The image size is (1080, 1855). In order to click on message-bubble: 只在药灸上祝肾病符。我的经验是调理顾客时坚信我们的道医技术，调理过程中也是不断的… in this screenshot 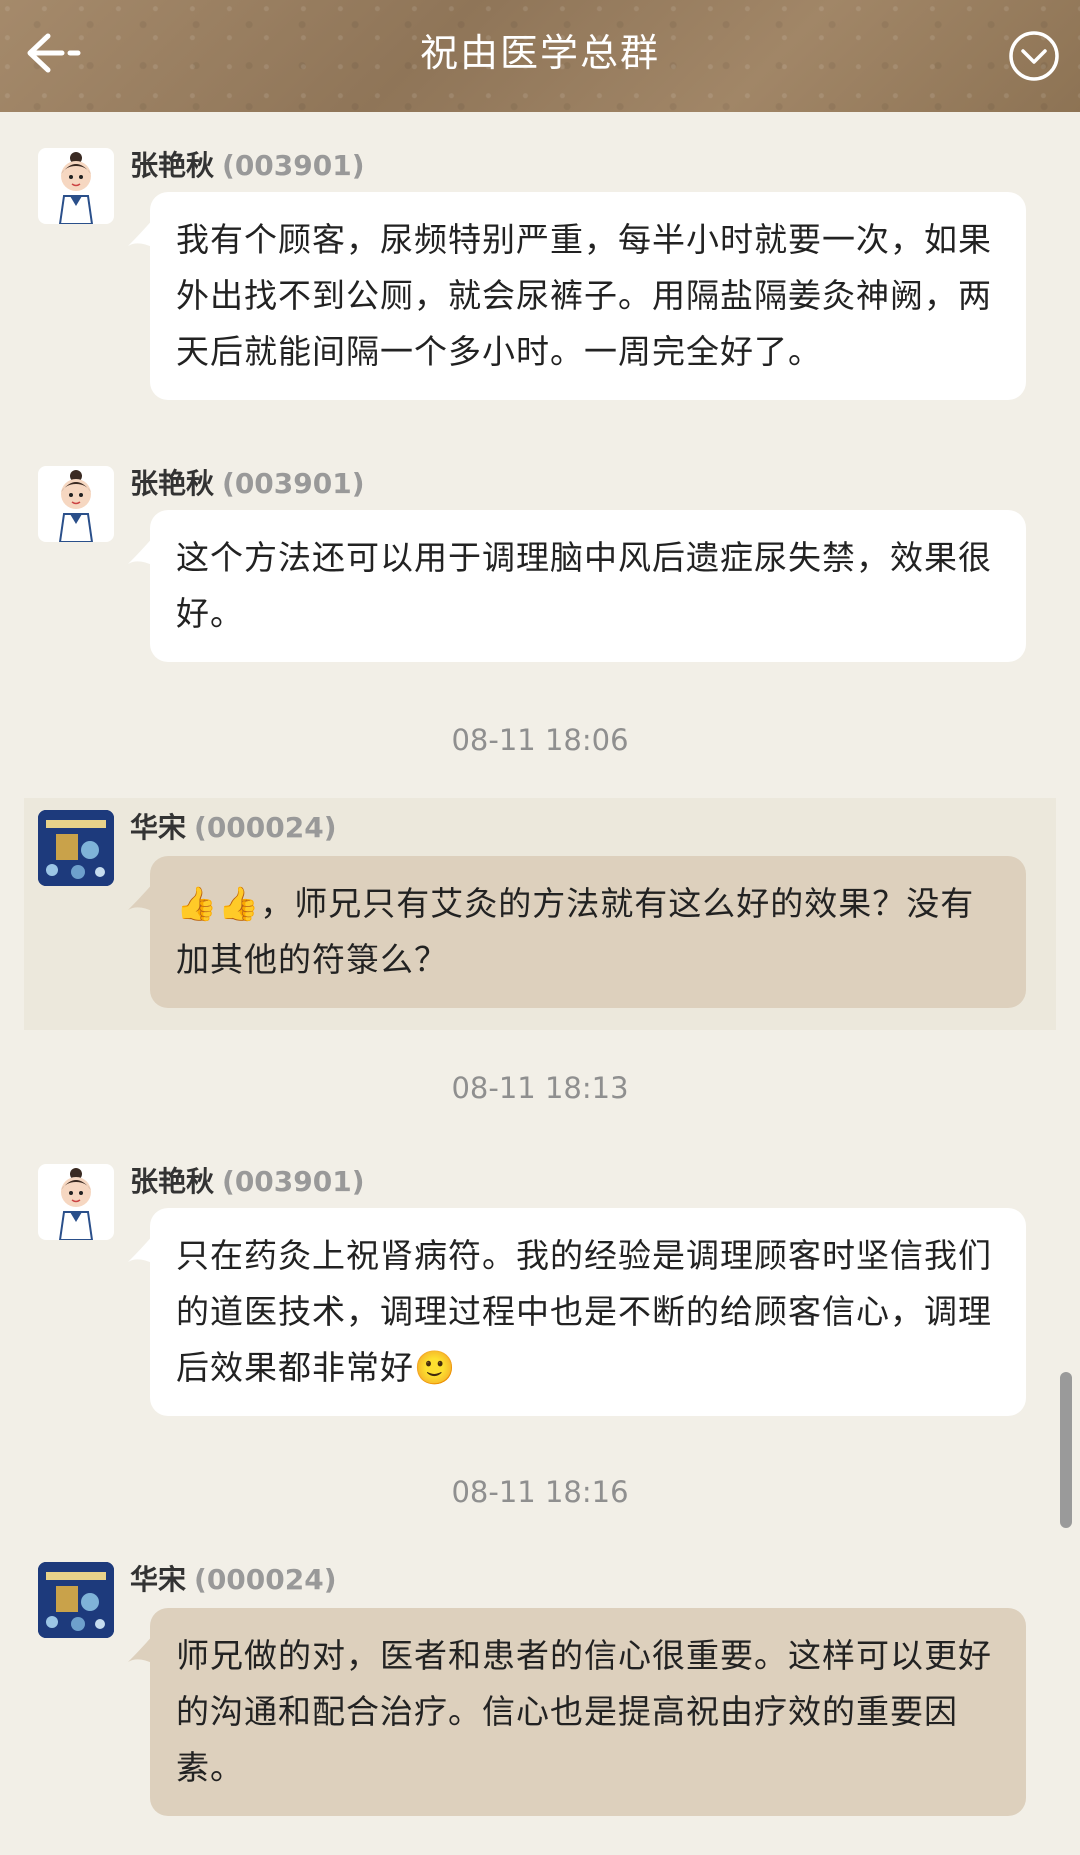, I will do `click(577, 1312)`.